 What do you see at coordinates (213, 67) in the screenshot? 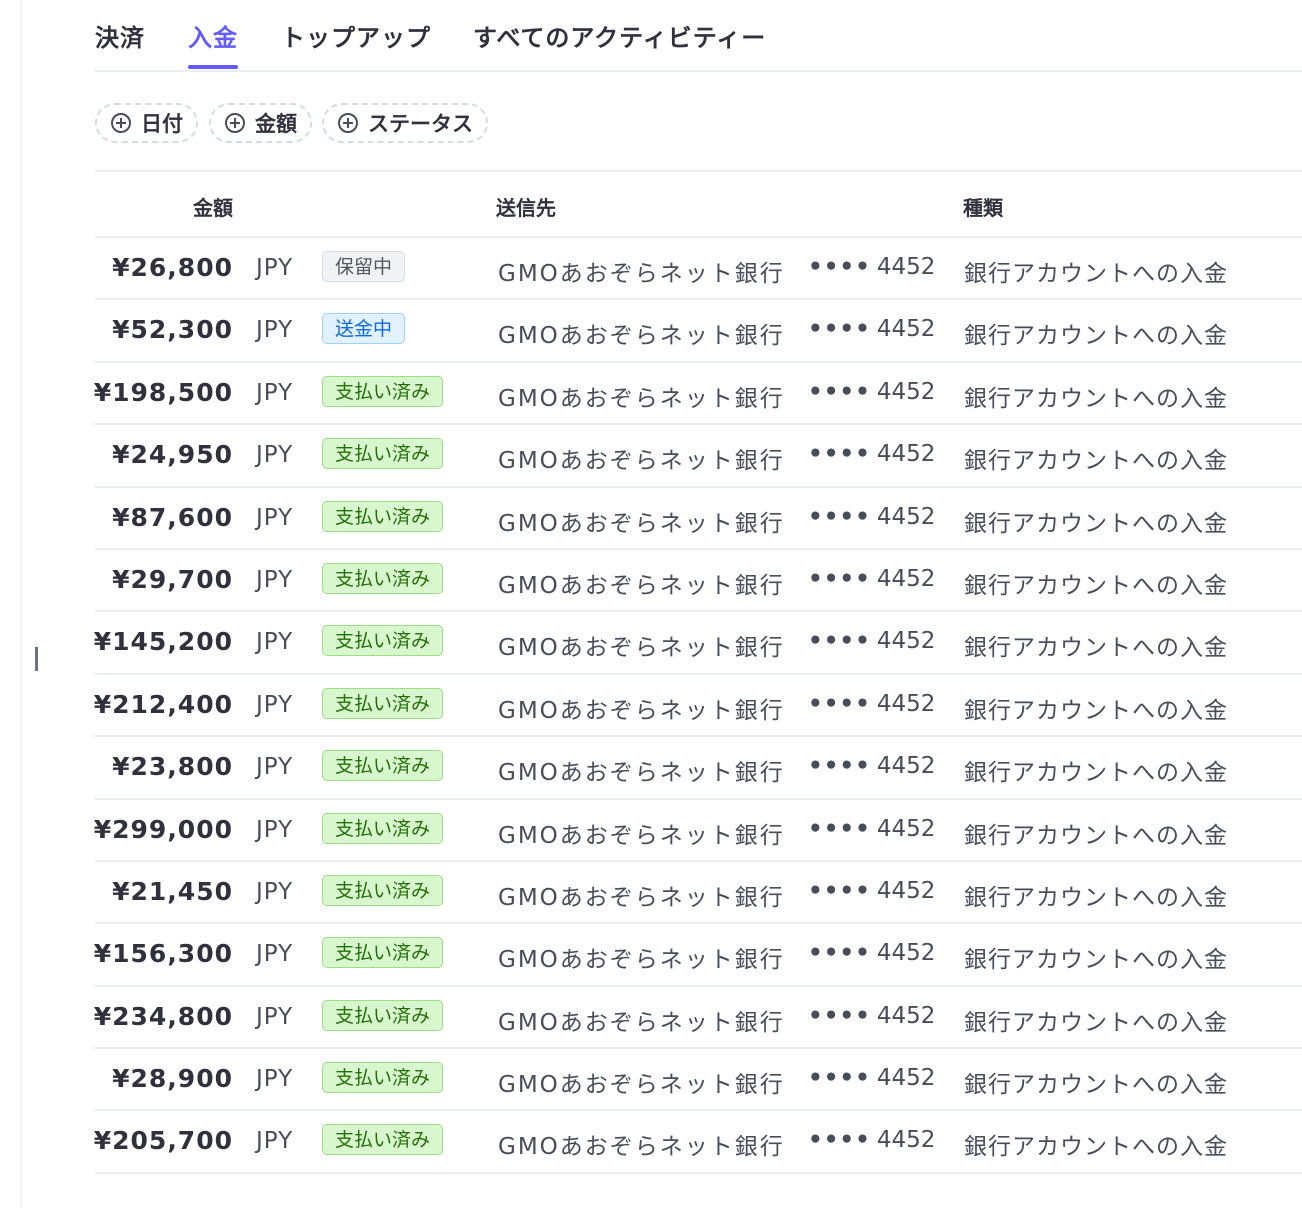
I see `active-tab-indicator` at bounding box center [213, 67].